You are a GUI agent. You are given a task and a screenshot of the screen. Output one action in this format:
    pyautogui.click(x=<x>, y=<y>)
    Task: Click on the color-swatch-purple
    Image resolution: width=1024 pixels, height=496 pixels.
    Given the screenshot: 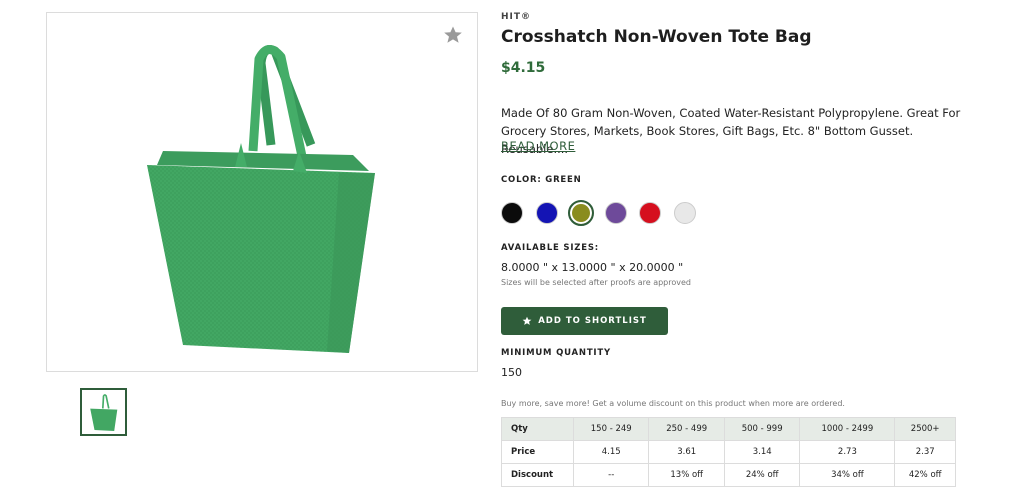 What is the action you would take?
    pyautogui.click(x=615, y=213)
    